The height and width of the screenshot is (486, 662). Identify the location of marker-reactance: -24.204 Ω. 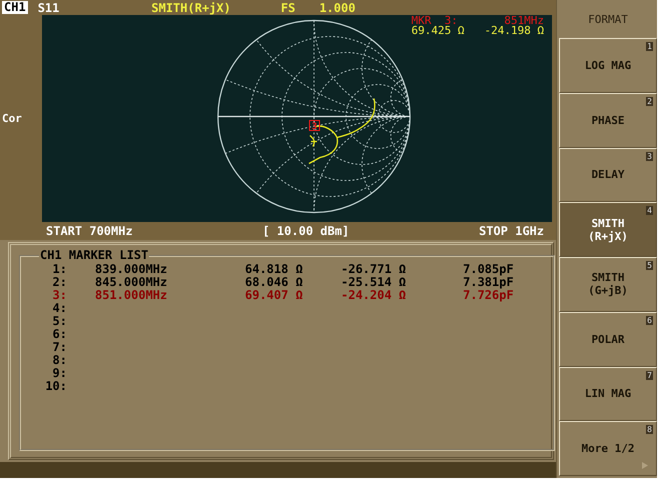
(374, 295).